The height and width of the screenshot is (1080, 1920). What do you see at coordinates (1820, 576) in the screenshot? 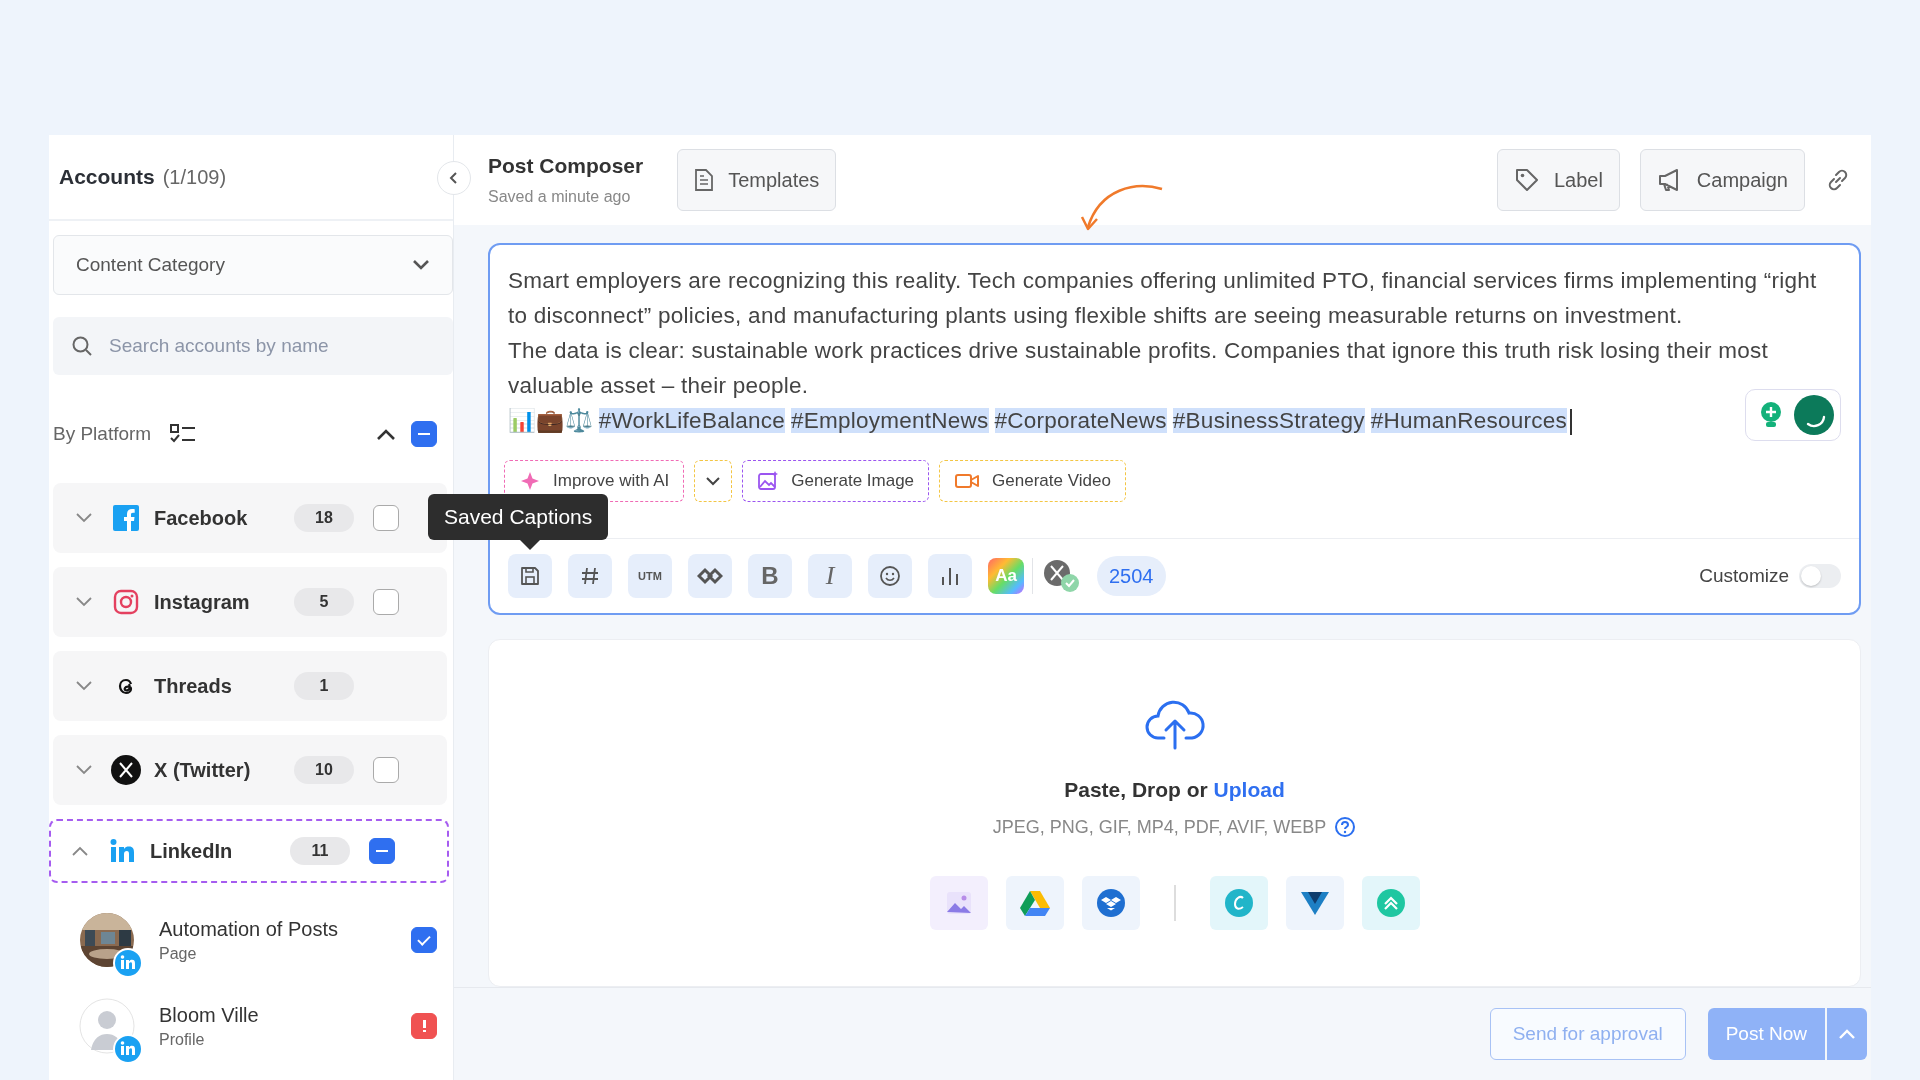
I see `toggle-switch` at bounding box center [1820, 576].